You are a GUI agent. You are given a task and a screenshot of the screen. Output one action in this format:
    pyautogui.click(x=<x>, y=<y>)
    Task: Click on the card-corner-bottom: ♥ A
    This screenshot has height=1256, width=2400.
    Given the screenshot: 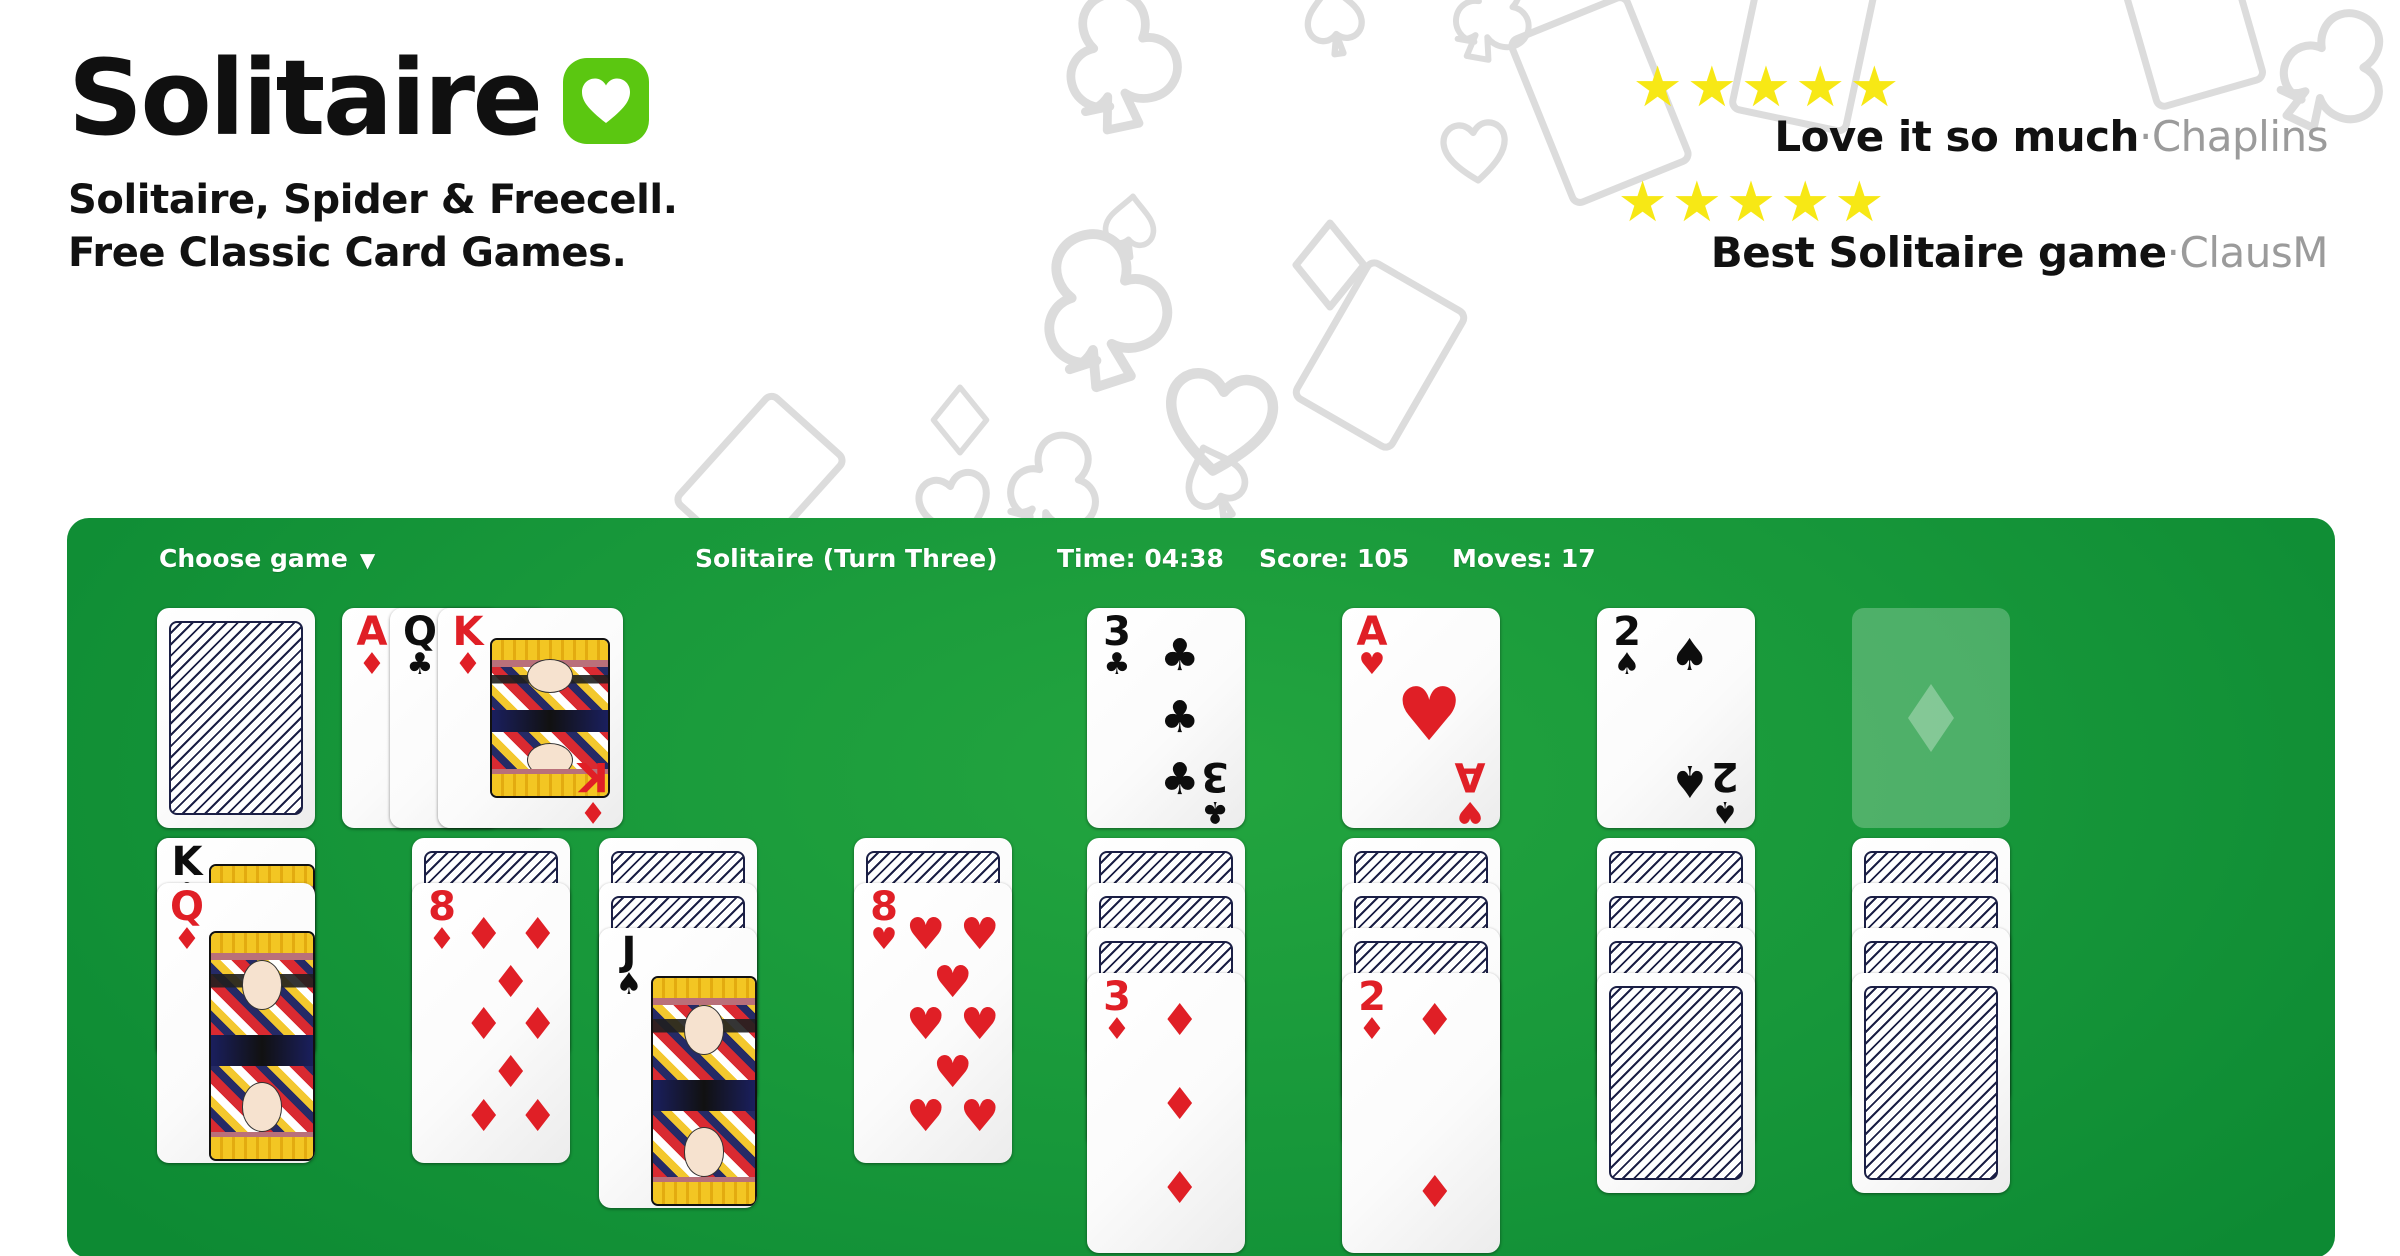 What is the action you would take?
    pyautogui.click(x=1470, y=790)
    